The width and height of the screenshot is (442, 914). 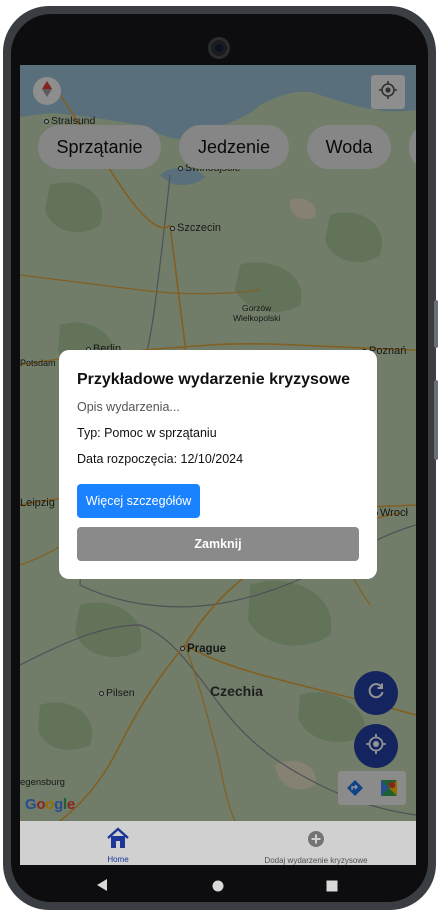 I want to click on front-camera, so click(x=219, y=48).